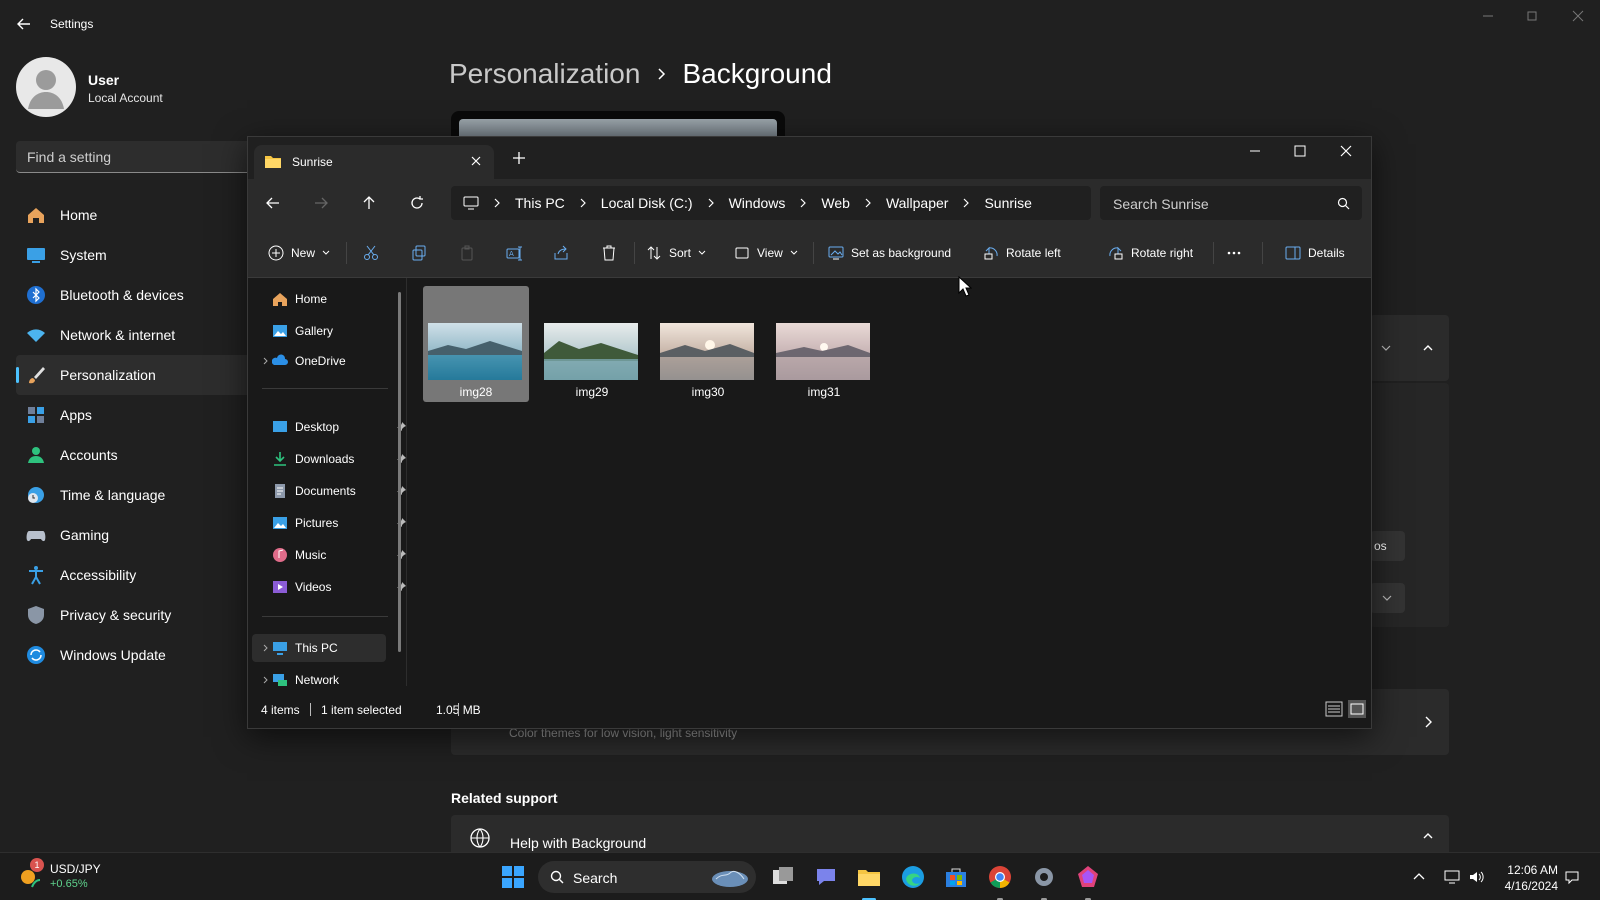 Image resolution: width=1600 pixels, height=900 pixels. Describe the element at coordinates (1022, 253) in the screenshot. I see `rotate-left-button: Rotate left` at that location.